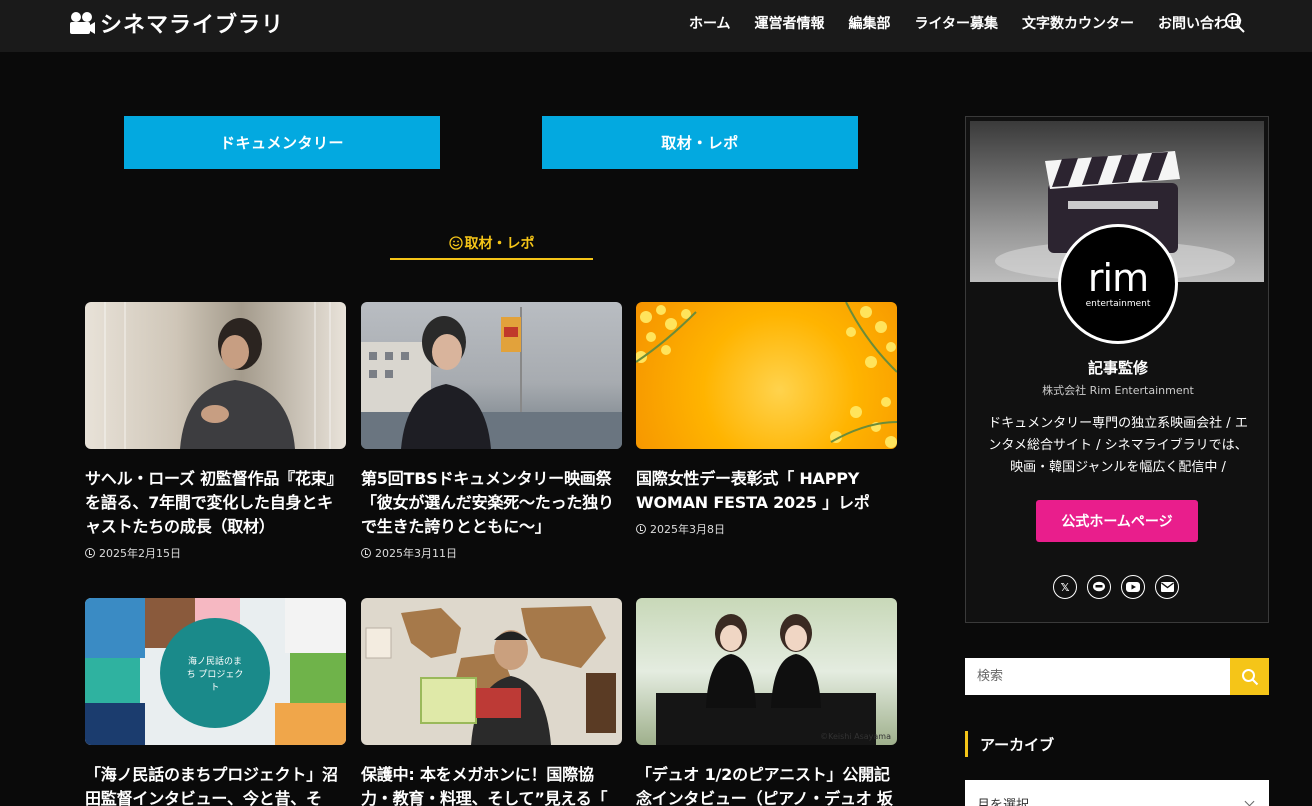 The width and height of the screenshot is (1312, 806). I want to click on site-logo: シネマライブラリ, so click(176, 23).